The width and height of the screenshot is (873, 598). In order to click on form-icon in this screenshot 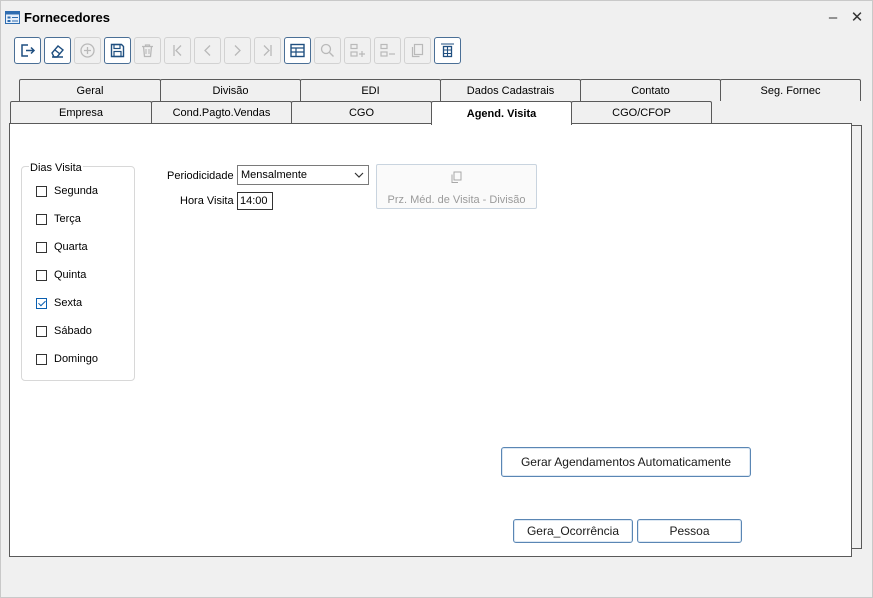, I will do `click(12, 17)`.